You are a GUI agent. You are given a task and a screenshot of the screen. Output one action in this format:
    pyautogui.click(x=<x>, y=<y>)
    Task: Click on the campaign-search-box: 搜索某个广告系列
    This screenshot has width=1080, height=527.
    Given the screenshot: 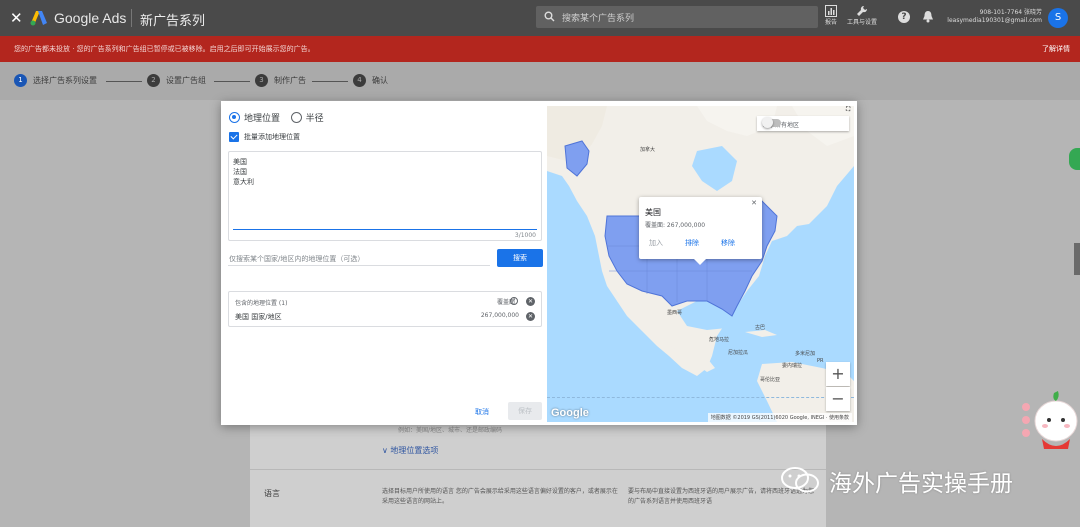 What is the action you would take?
    pyautogui.click(x=677, y=17)
    